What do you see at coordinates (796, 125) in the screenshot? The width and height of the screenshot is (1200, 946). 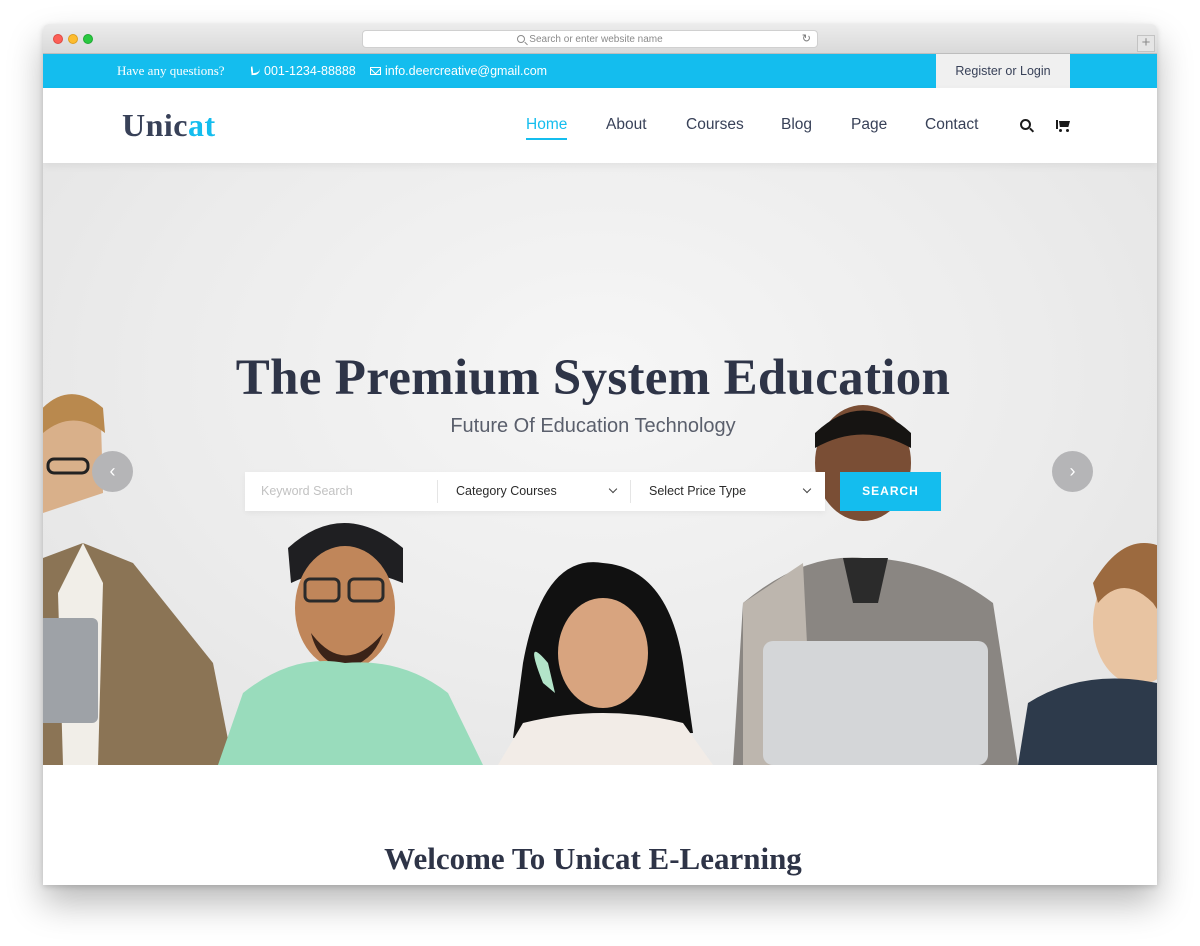 I see `nav-blog: Blog` at bounding box center [796, 125].